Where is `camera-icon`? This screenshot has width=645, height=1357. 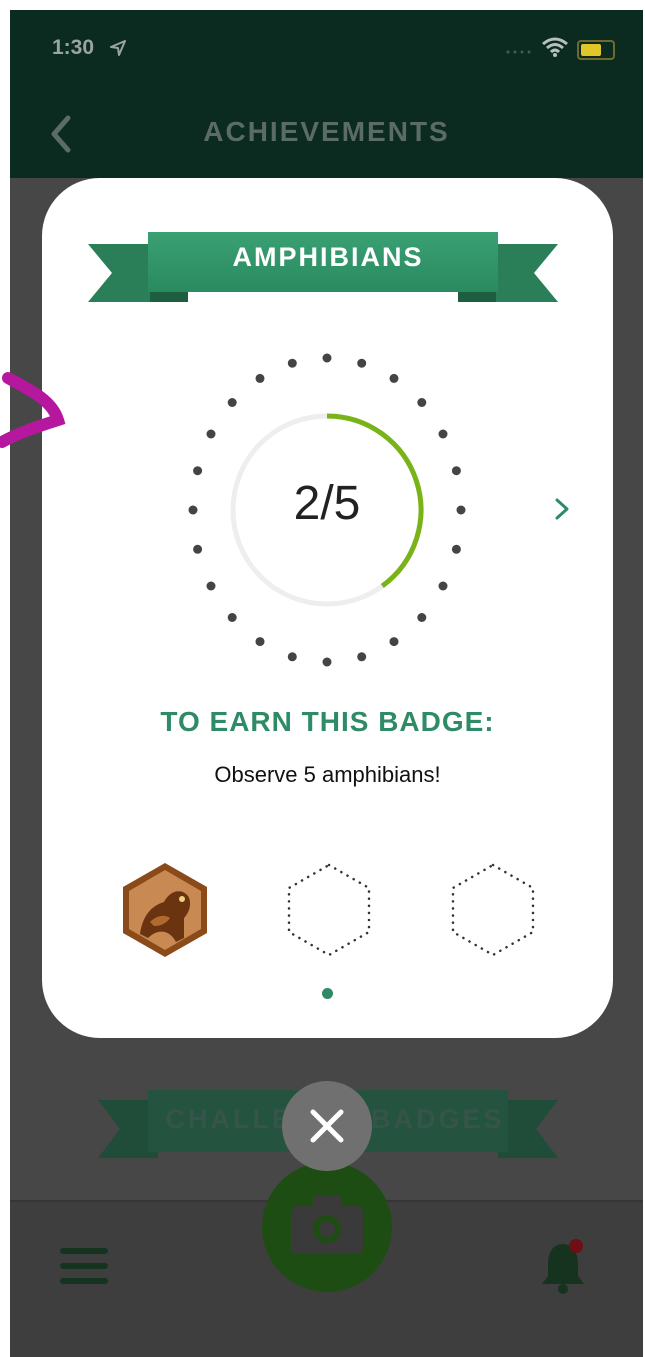
camera-icon is located at coordinates (327, 1225).